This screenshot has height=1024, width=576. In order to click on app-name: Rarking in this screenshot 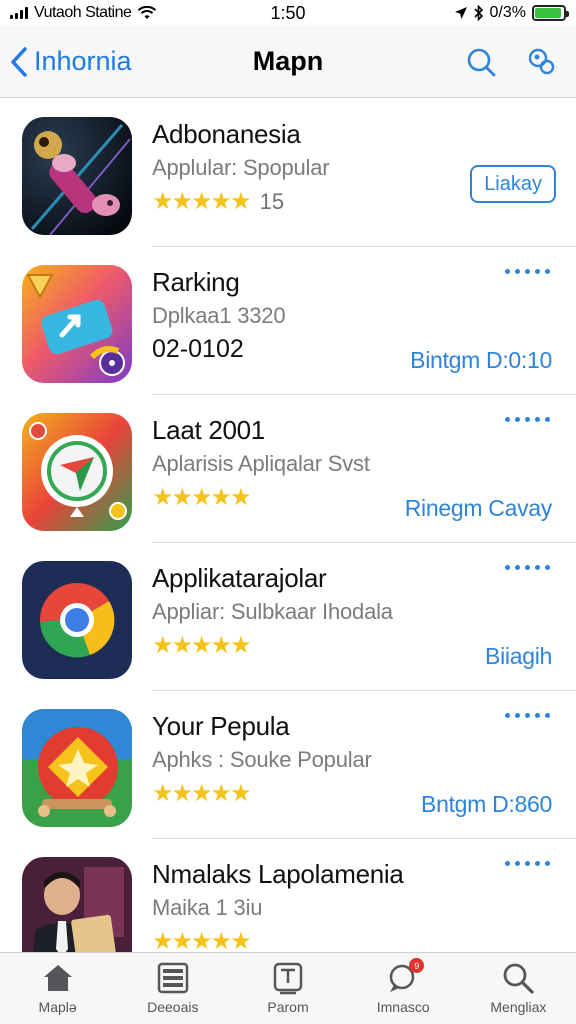, I will do `click(196, 282)`.